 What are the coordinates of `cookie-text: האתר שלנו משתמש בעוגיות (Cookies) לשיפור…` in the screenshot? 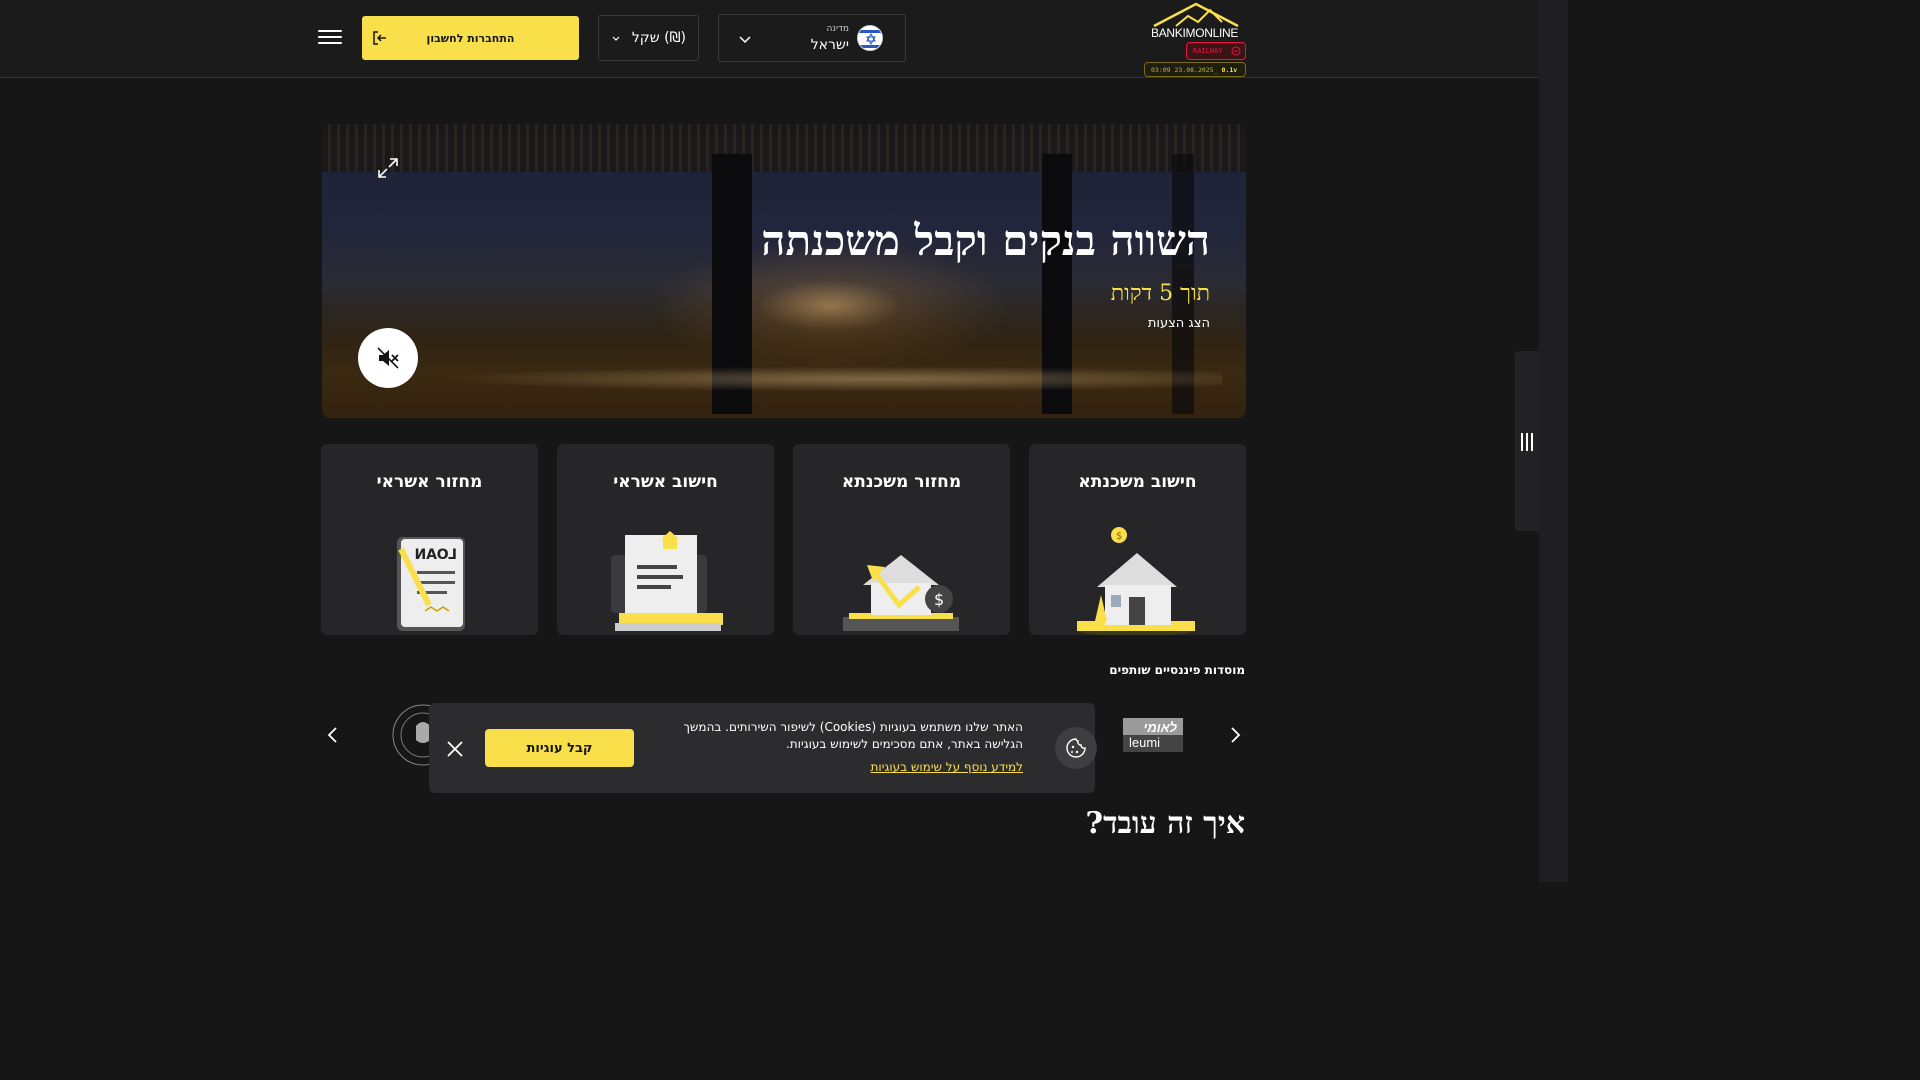 It's located at (853, 735).